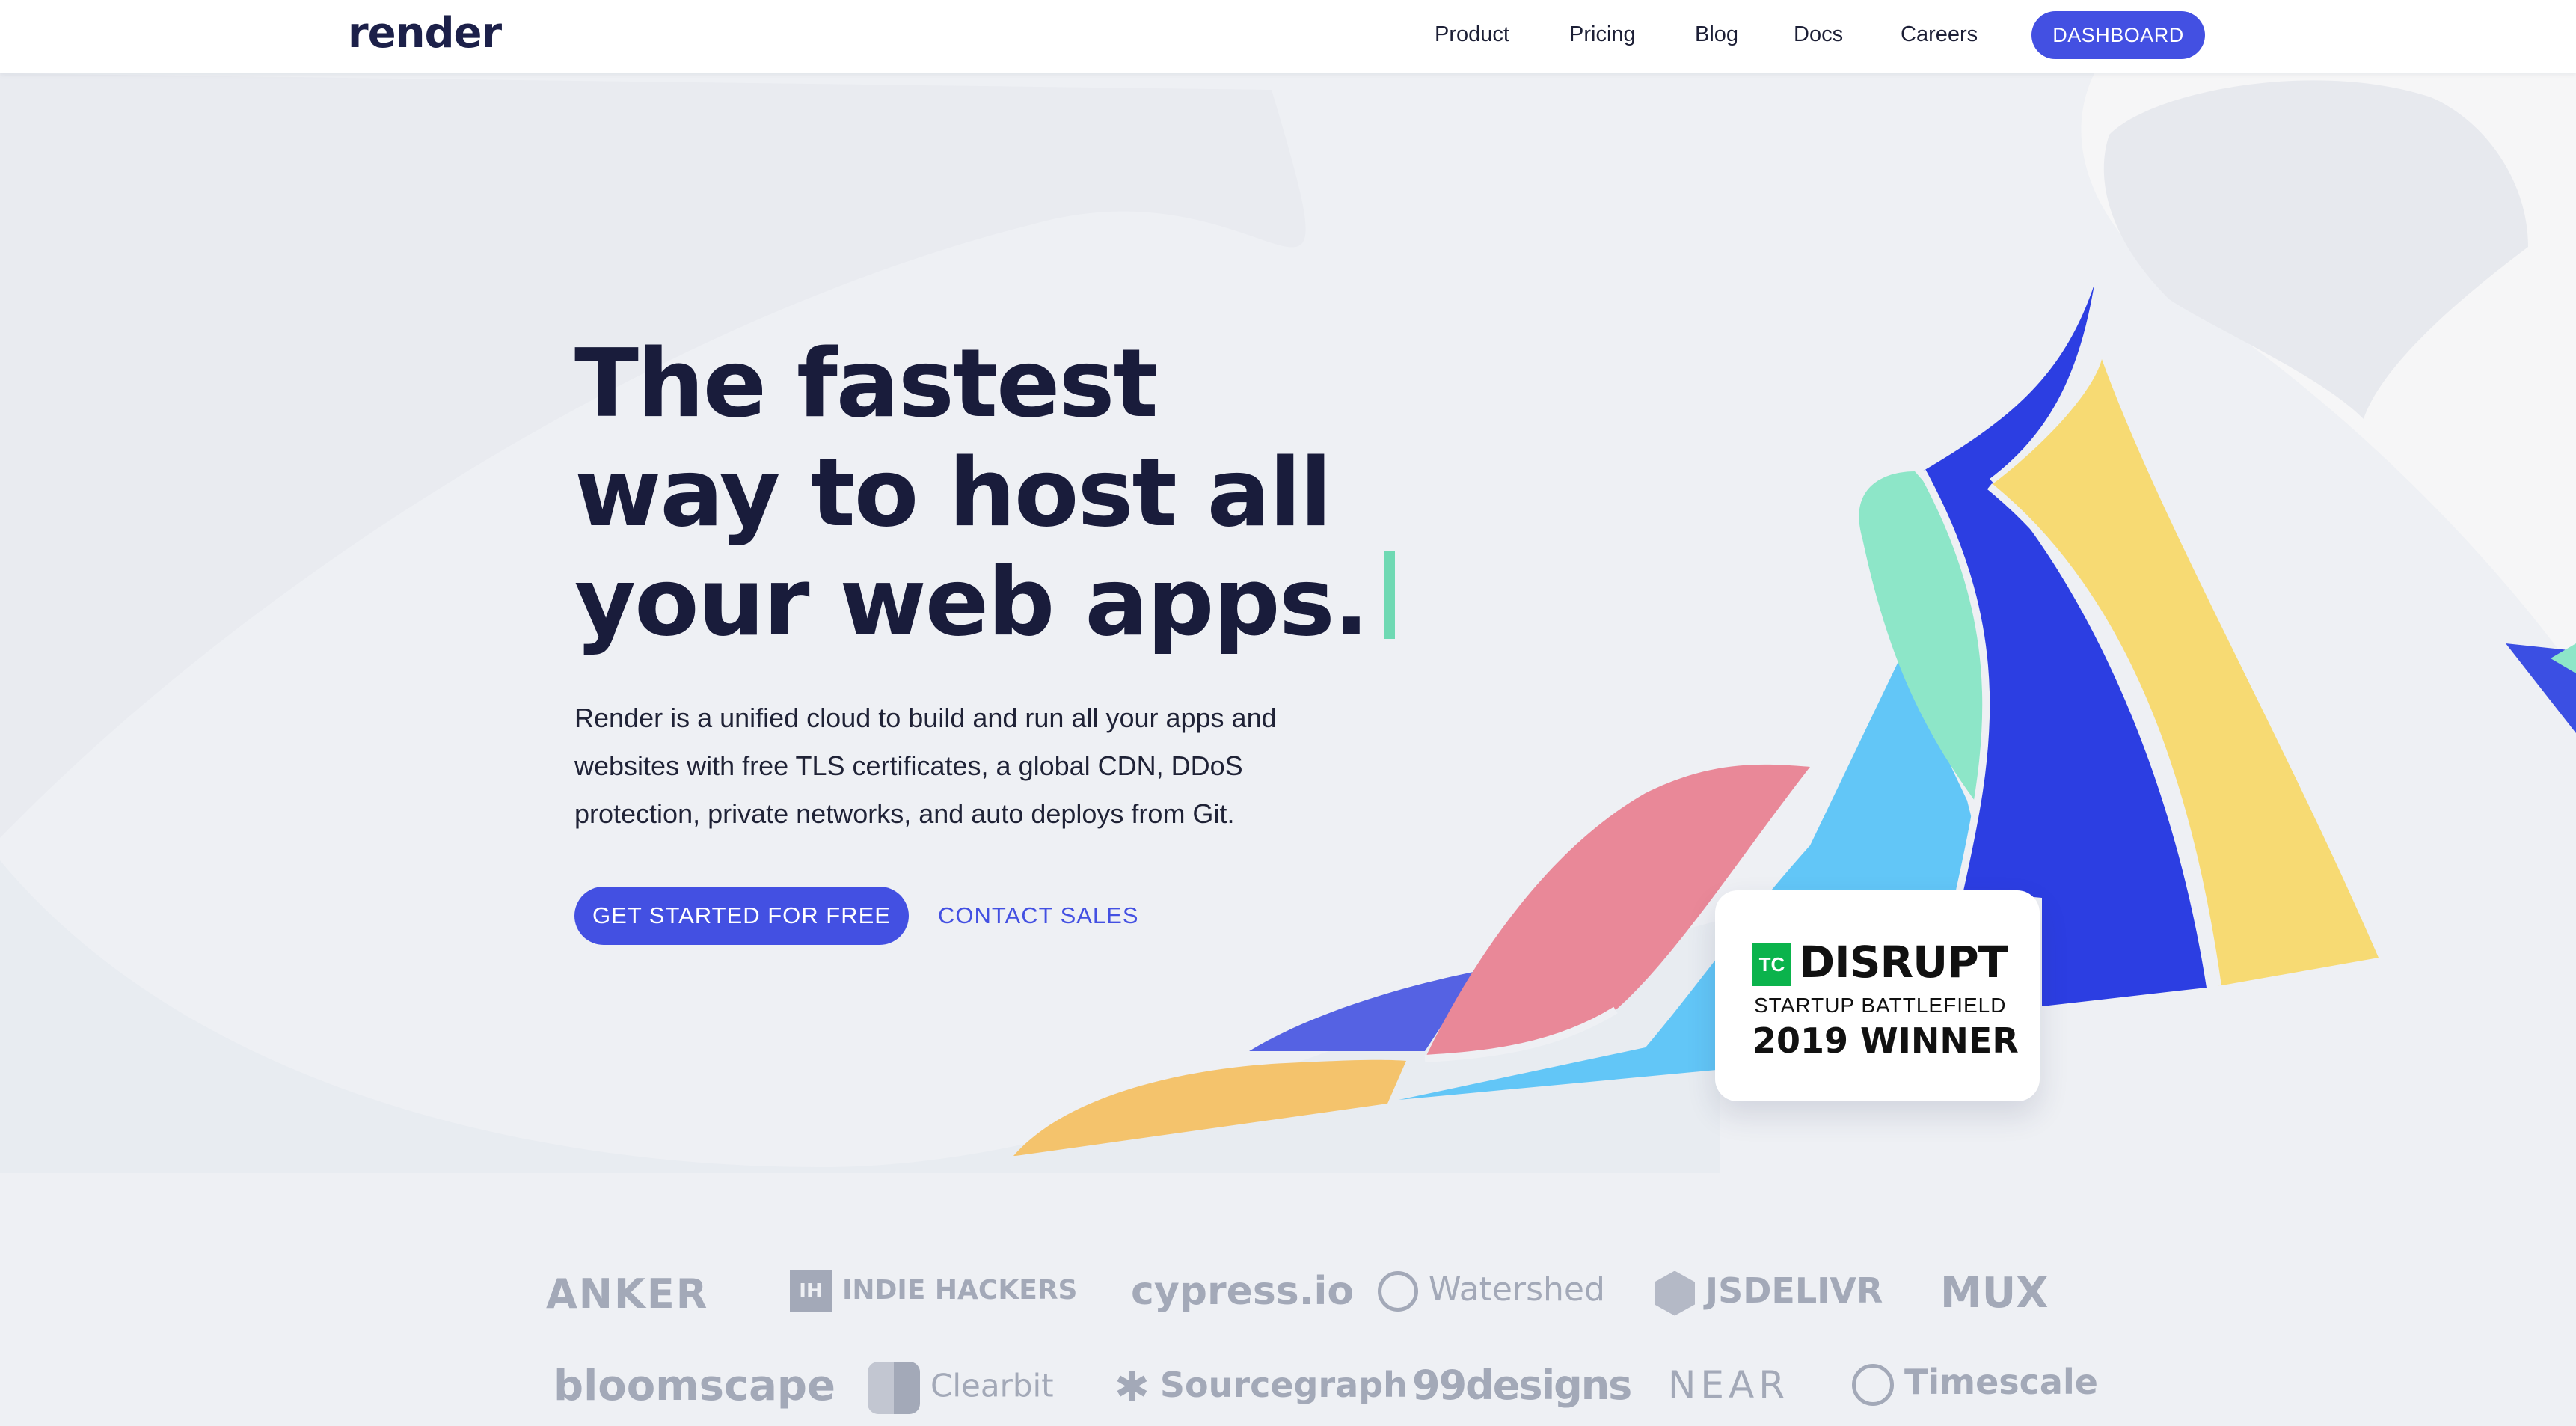 This screenshot has width=2576, height=1426. I want to click on globe-icon, so click(1398, 1291).